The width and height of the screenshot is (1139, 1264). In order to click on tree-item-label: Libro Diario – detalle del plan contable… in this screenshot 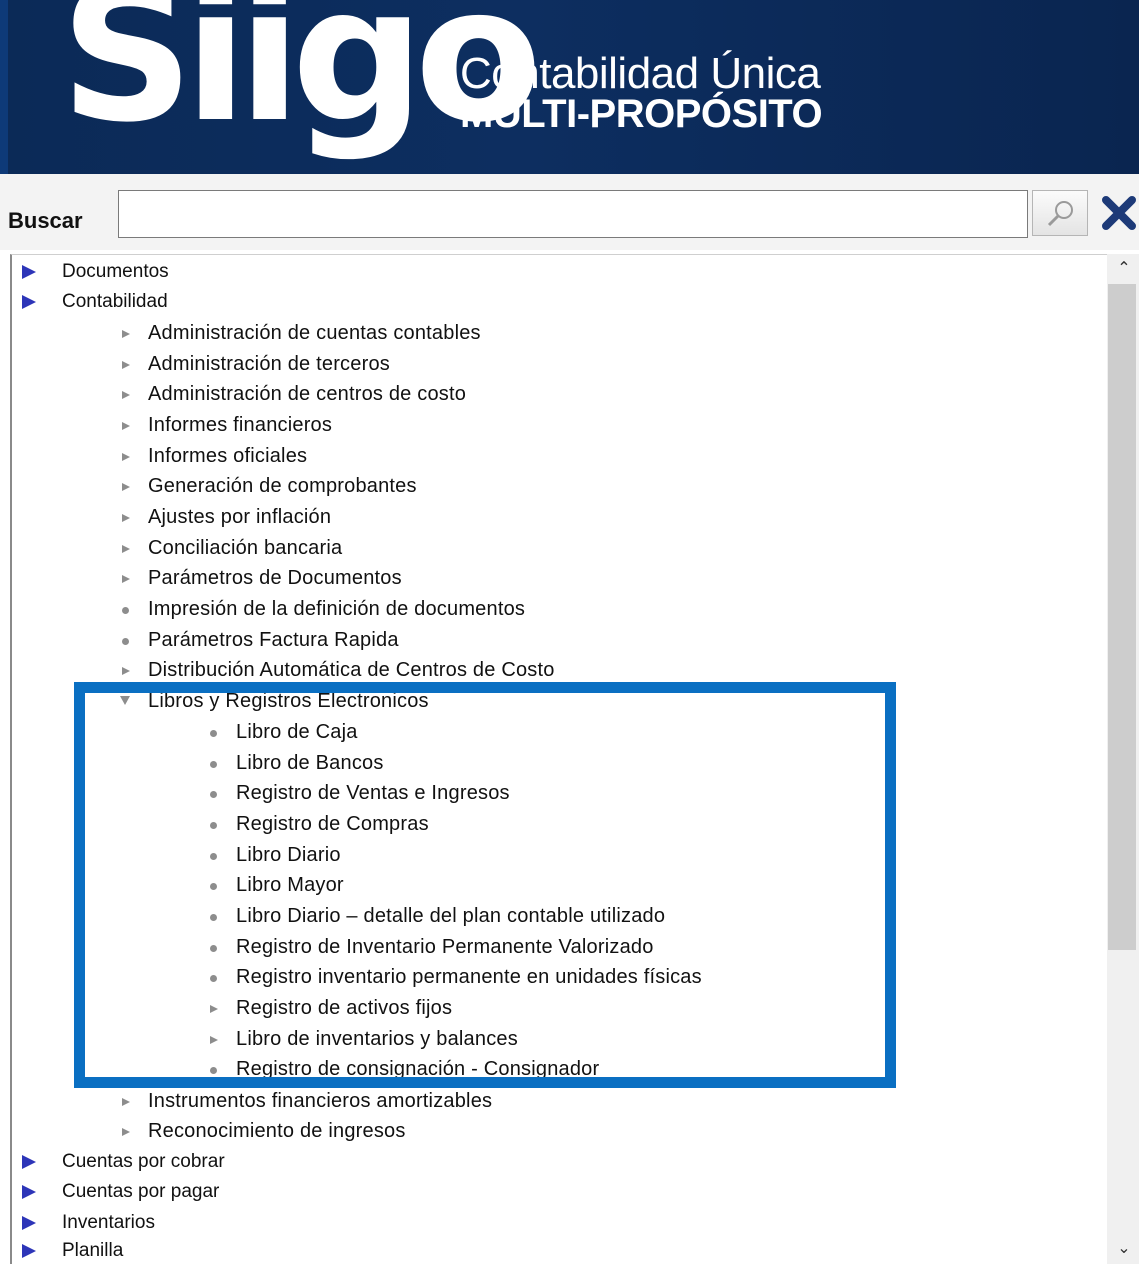, I will do `click(451, 916)`.